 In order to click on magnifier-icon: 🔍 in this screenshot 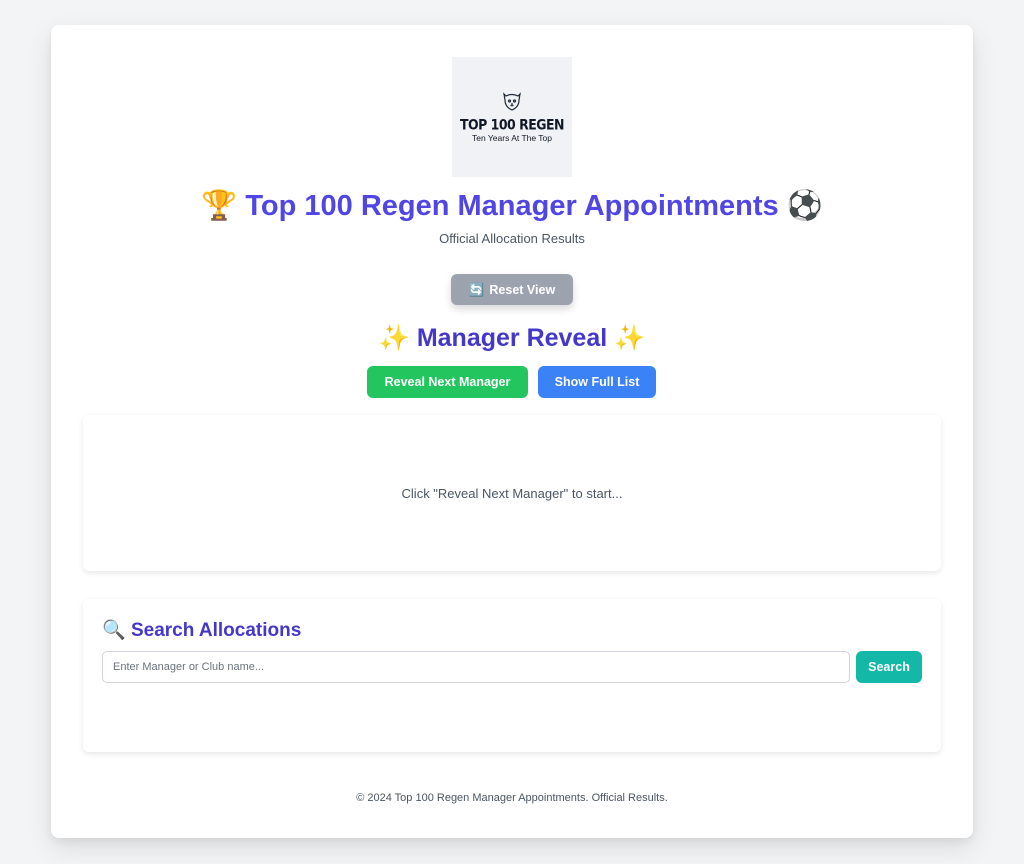, I will do `click(114, 630)`.